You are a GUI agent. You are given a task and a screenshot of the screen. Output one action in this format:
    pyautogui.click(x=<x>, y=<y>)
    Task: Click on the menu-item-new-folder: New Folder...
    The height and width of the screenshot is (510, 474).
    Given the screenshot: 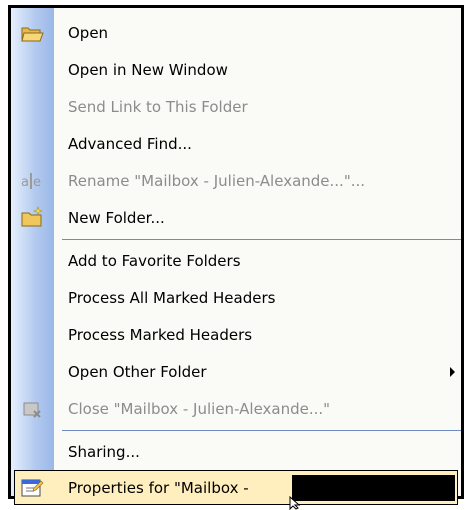 What is the action you would take?
    pyautogui.click(x=236, y=217)
    